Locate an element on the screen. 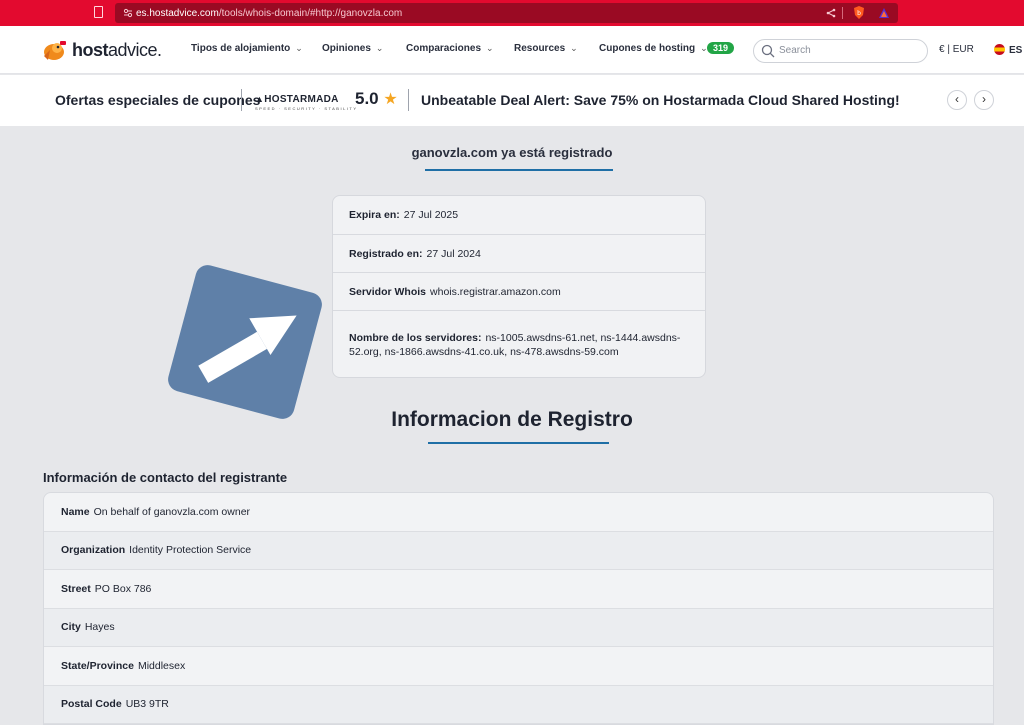  share-icon is located at coordinates (831, 13).